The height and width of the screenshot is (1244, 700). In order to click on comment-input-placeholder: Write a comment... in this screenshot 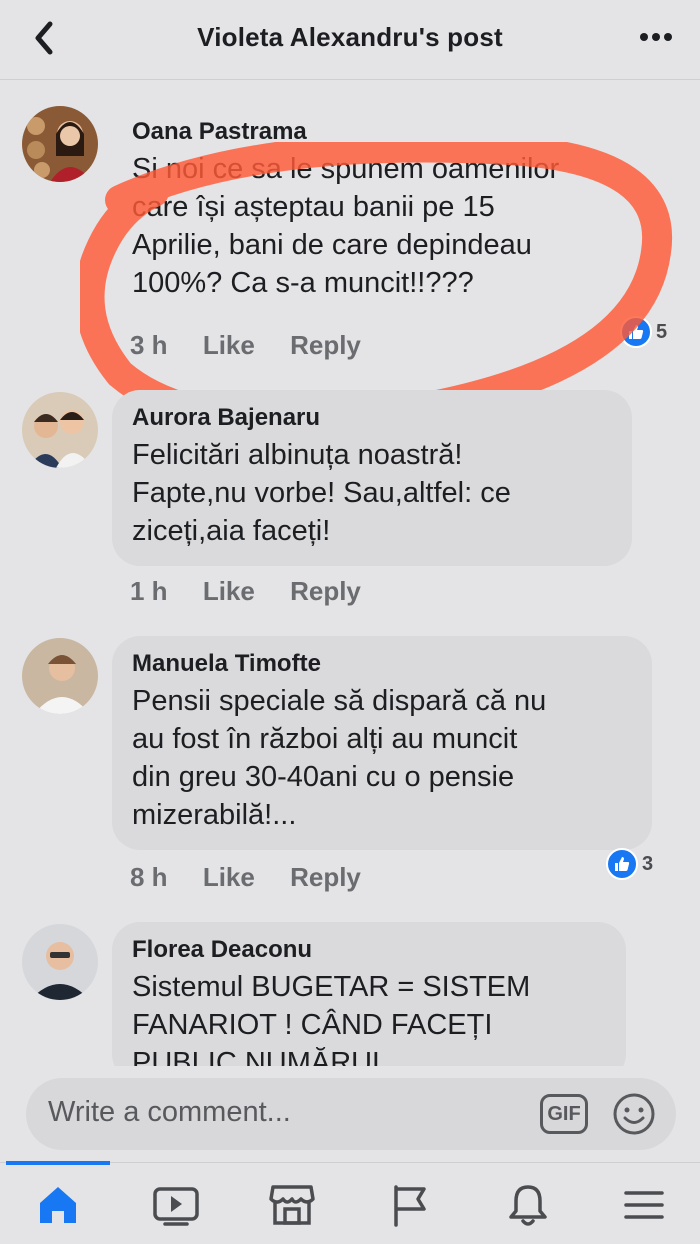, I will do `click(169, 1112)`.